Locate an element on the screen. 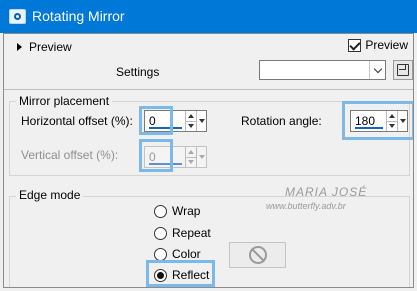 This screenshot has height=291, width=417. save-icon is located at coordinates (403, 70).